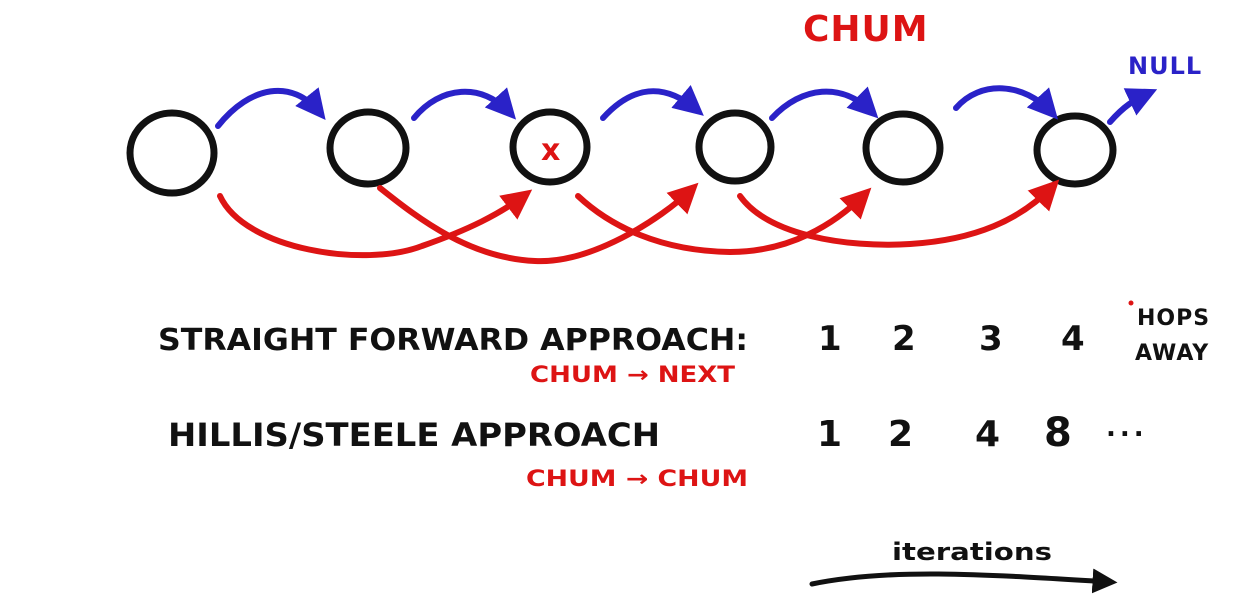 The width and height of the screenshot is (1260, 602). What do you see at coordinates (866, 29) in the screenshot?
I see `chum-label: CHUM` at bounding box center [866, 29].